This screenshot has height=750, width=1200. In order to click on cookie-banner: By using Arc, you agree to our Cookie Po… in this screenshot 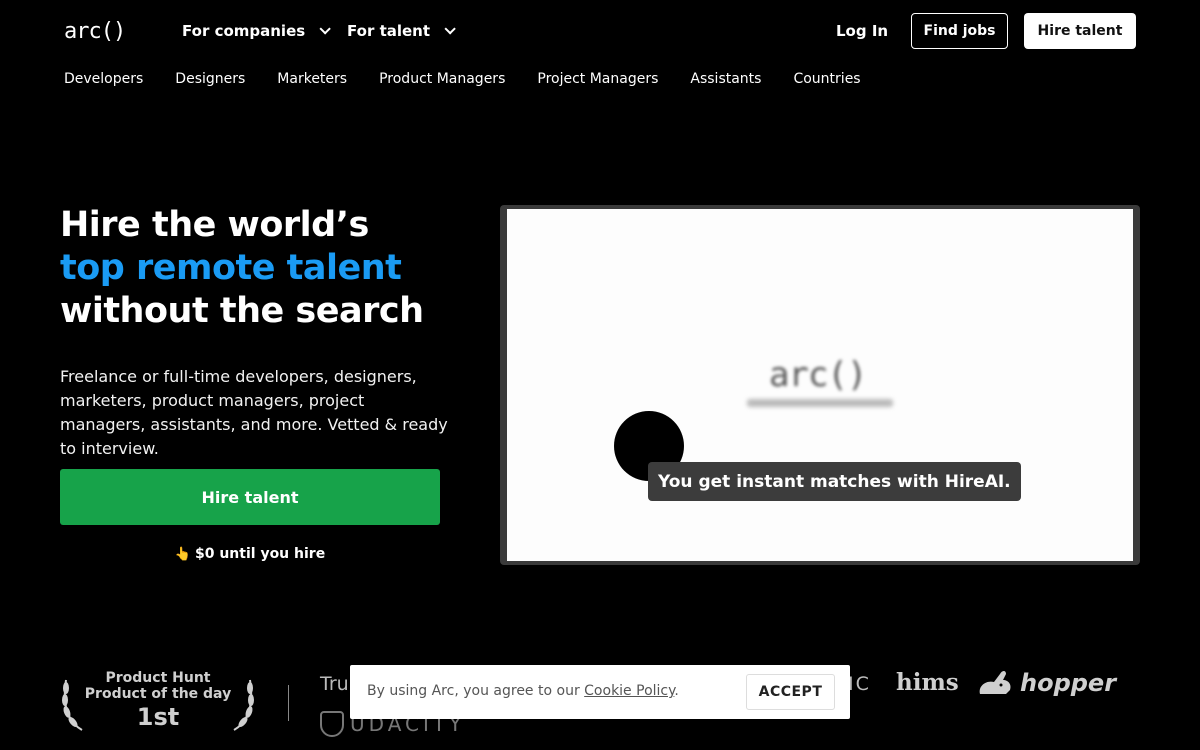, I will do `click(600, 692)`.